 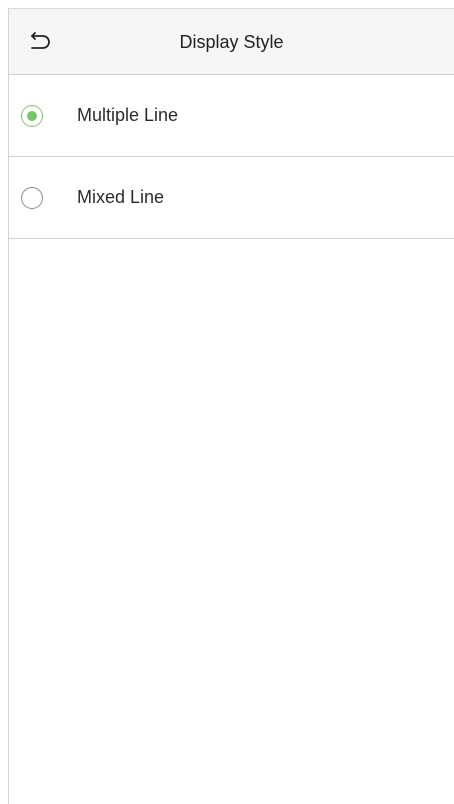 What do you see at coordinates (231, 116) in the screenshot?
I see `option-multiple-line: Multiple Line` at bounding box center [231, 116].